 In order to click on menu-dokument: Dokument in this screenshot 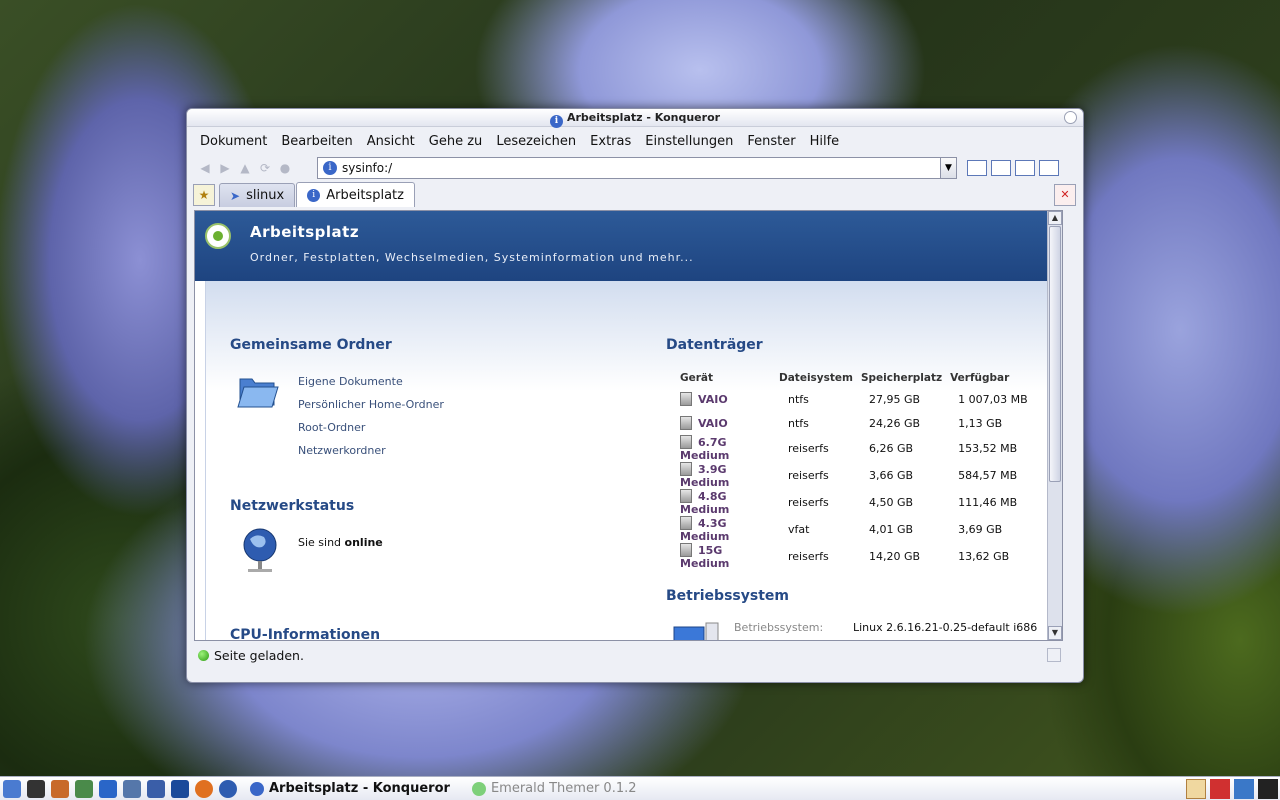, I will do `click(233, 141)`.